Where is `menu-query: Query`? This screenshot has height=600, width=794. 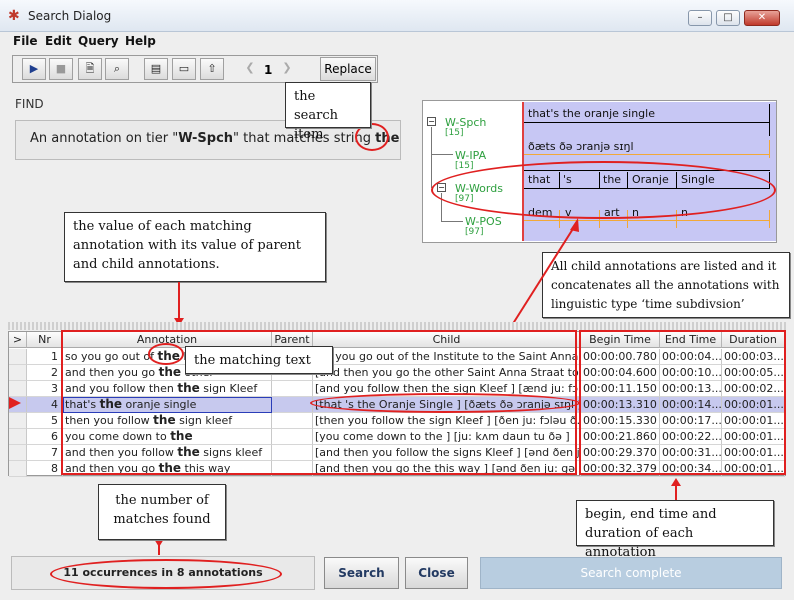 menu-query: Query is located at coordinates (98, 41).